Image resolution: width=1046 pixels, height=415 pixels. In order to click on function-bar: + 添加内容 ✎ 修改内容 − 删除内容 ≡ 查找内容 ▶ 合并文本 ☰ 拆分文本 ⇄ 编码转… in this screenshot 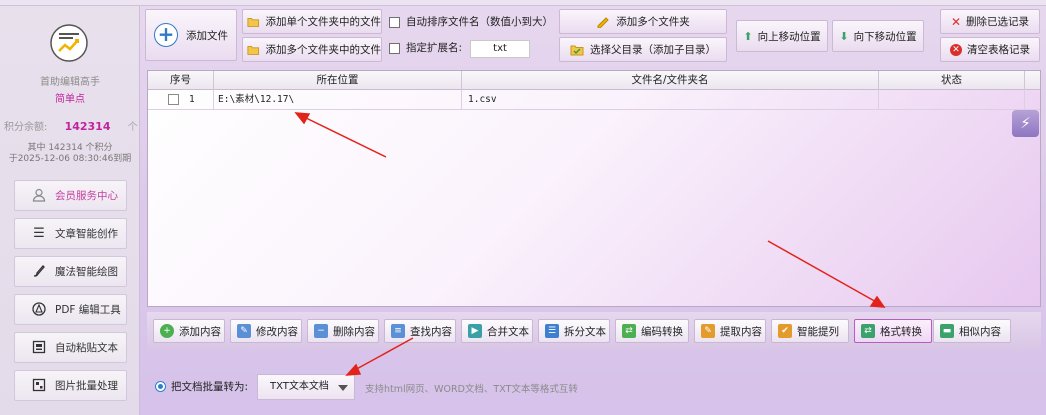, I will do `click(594, 331)`.